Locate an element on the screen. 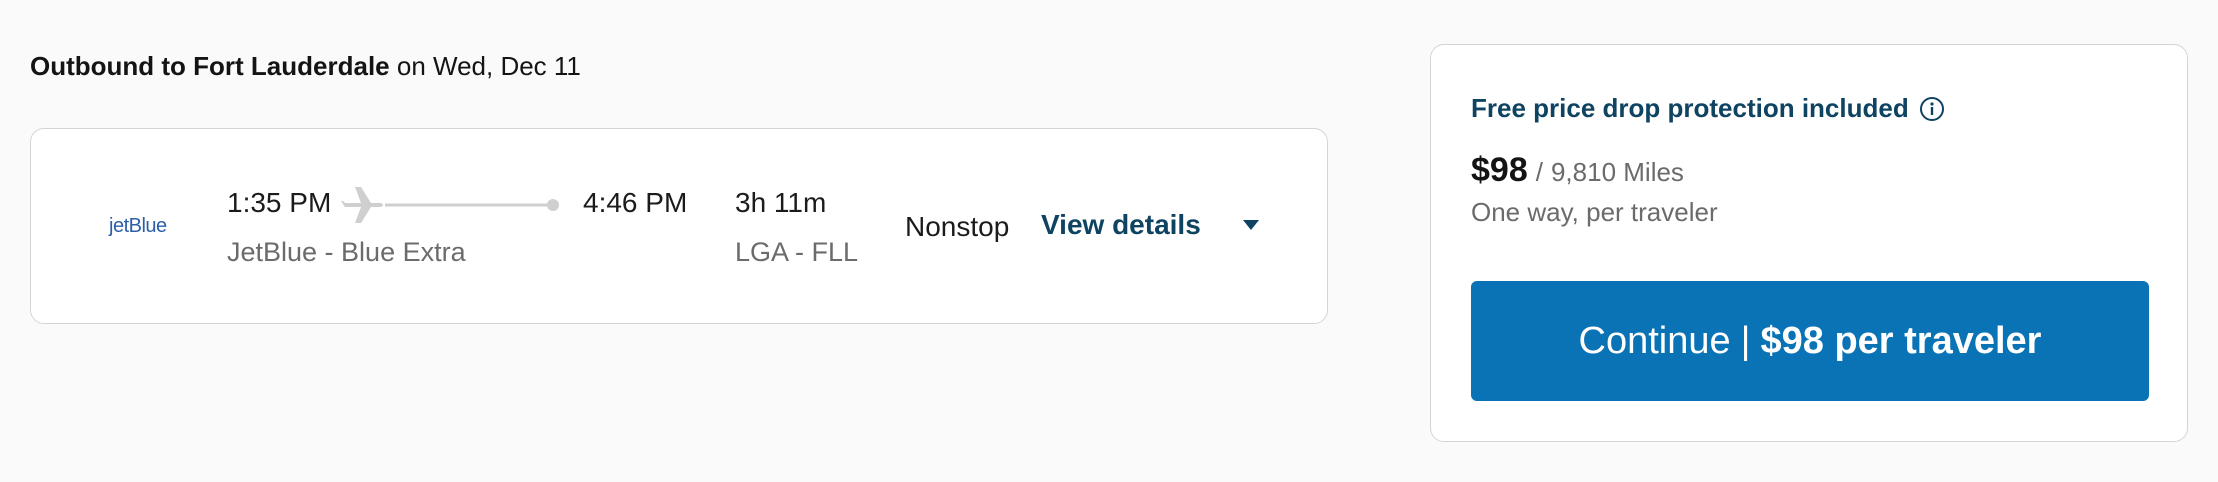 This screenshot has height=482, width=2218. continue-price: $98 per traveler is located at coordinates (1901, 340).